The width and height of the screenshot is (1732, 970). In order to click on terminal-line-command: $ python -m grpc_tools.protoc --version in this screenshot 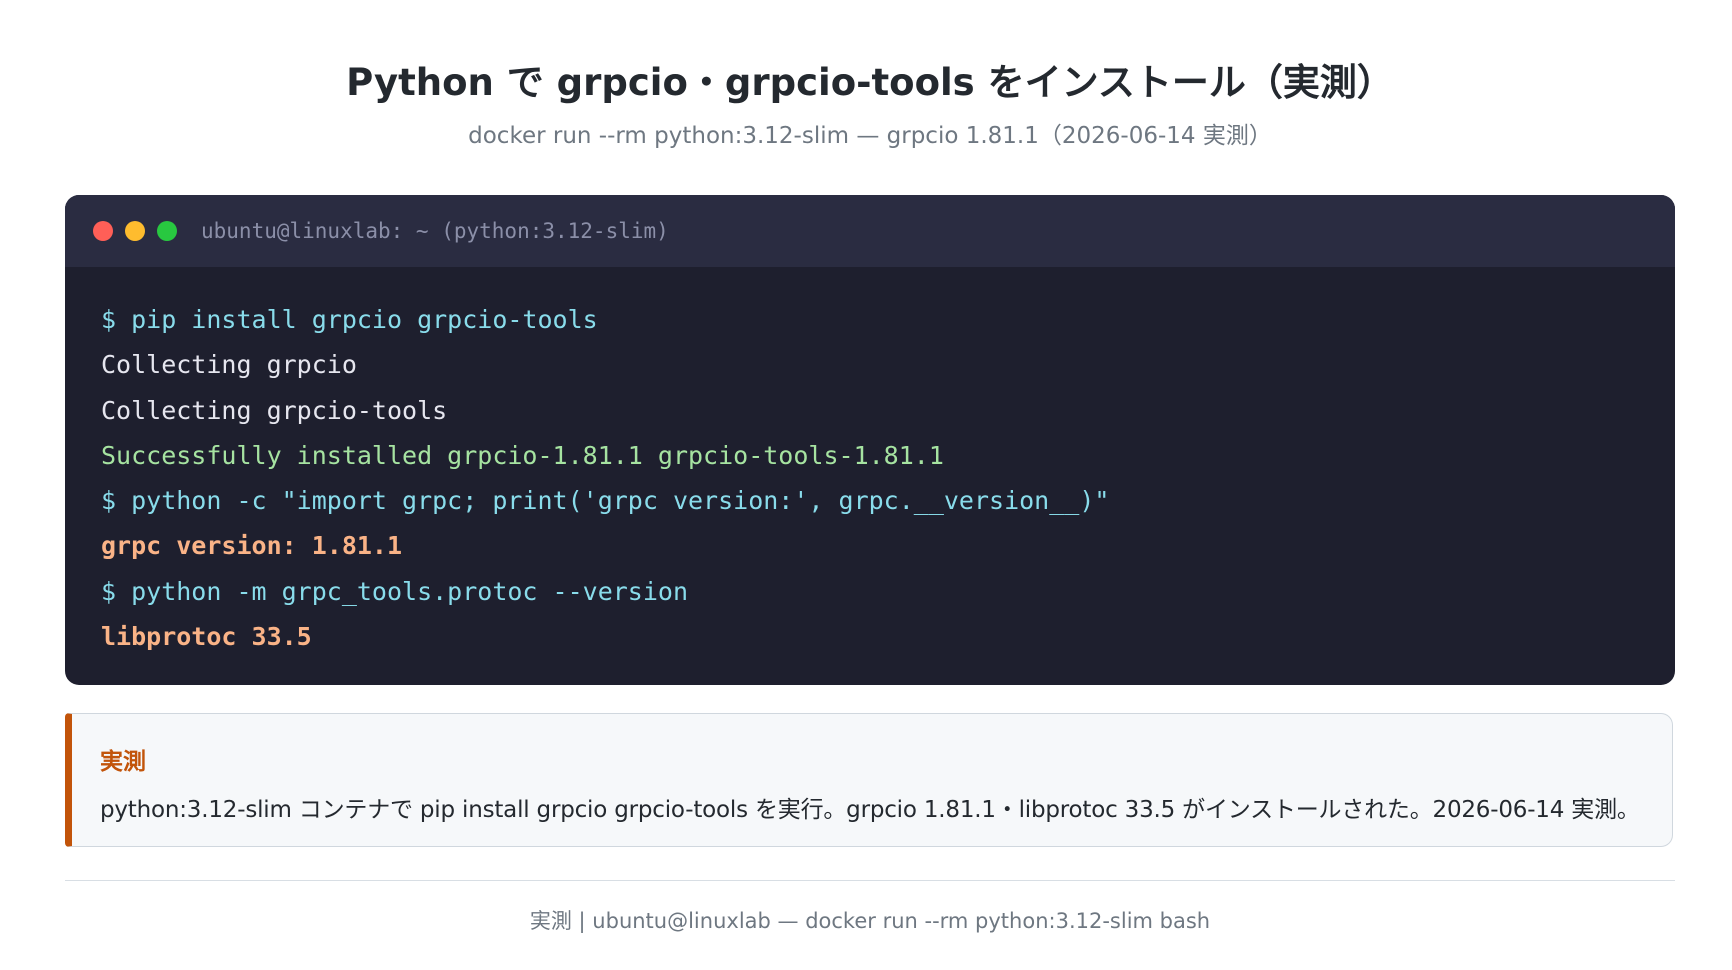, I will do `click(394, 591)`.